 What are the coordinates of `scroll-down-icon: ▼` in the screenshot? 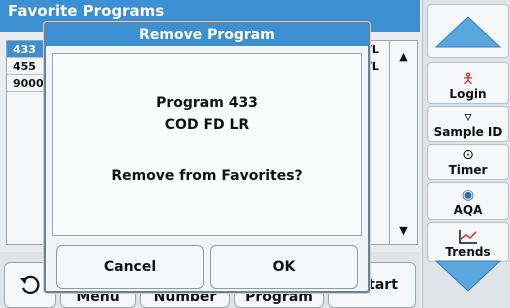 It's located at (403, 230).